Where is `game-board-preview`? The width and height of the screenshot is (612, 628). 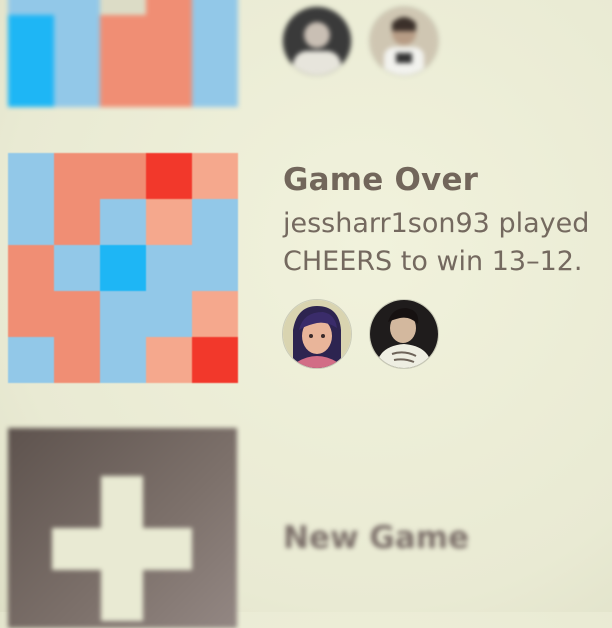 game-board-preview is located at coordinates (123, 268).